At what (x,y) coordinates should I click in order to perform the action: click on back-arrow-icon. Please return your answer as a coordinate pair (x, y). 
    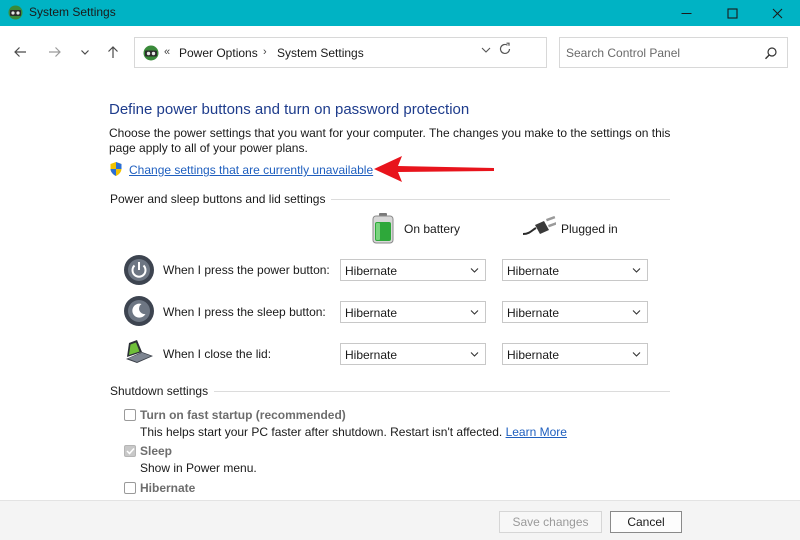
    Looking at the image, I should click on (20, 52).